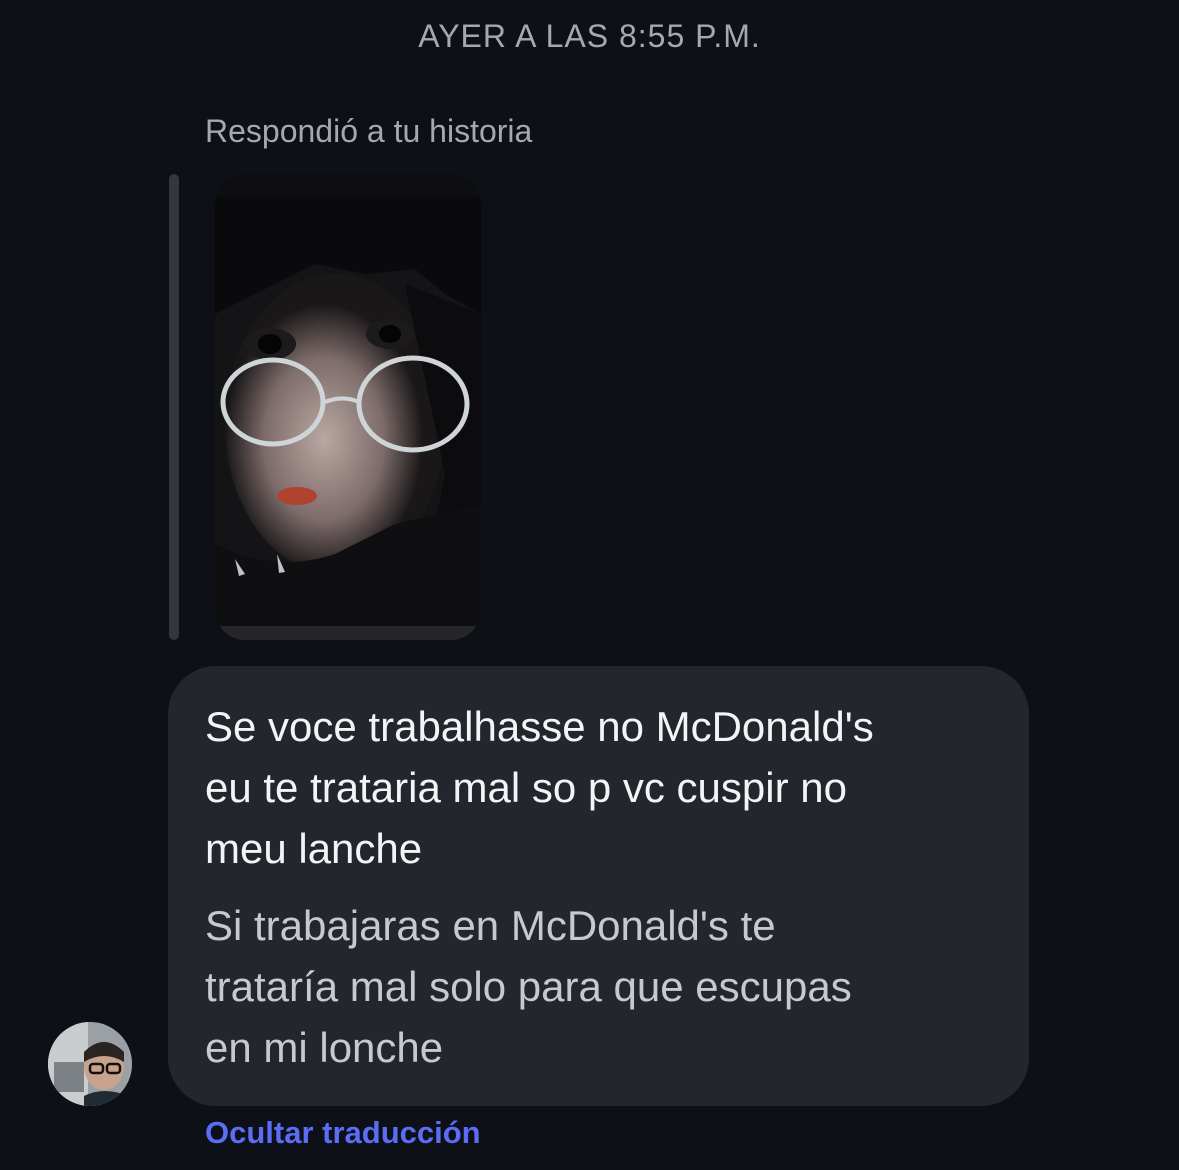 This screenshot has height=1170, width=1179. Describe the element at coordinates (589, 36) in the screenshot. I see `message-timestamp: AYER A LAS 8:55 P.M.` at that location.